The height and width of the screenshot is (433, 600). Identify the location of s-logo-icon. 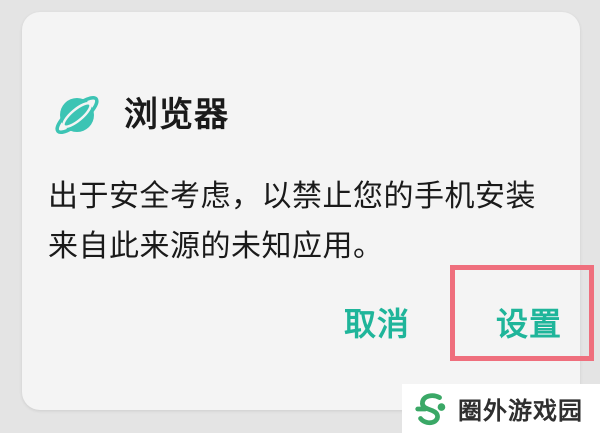
(430, 408).